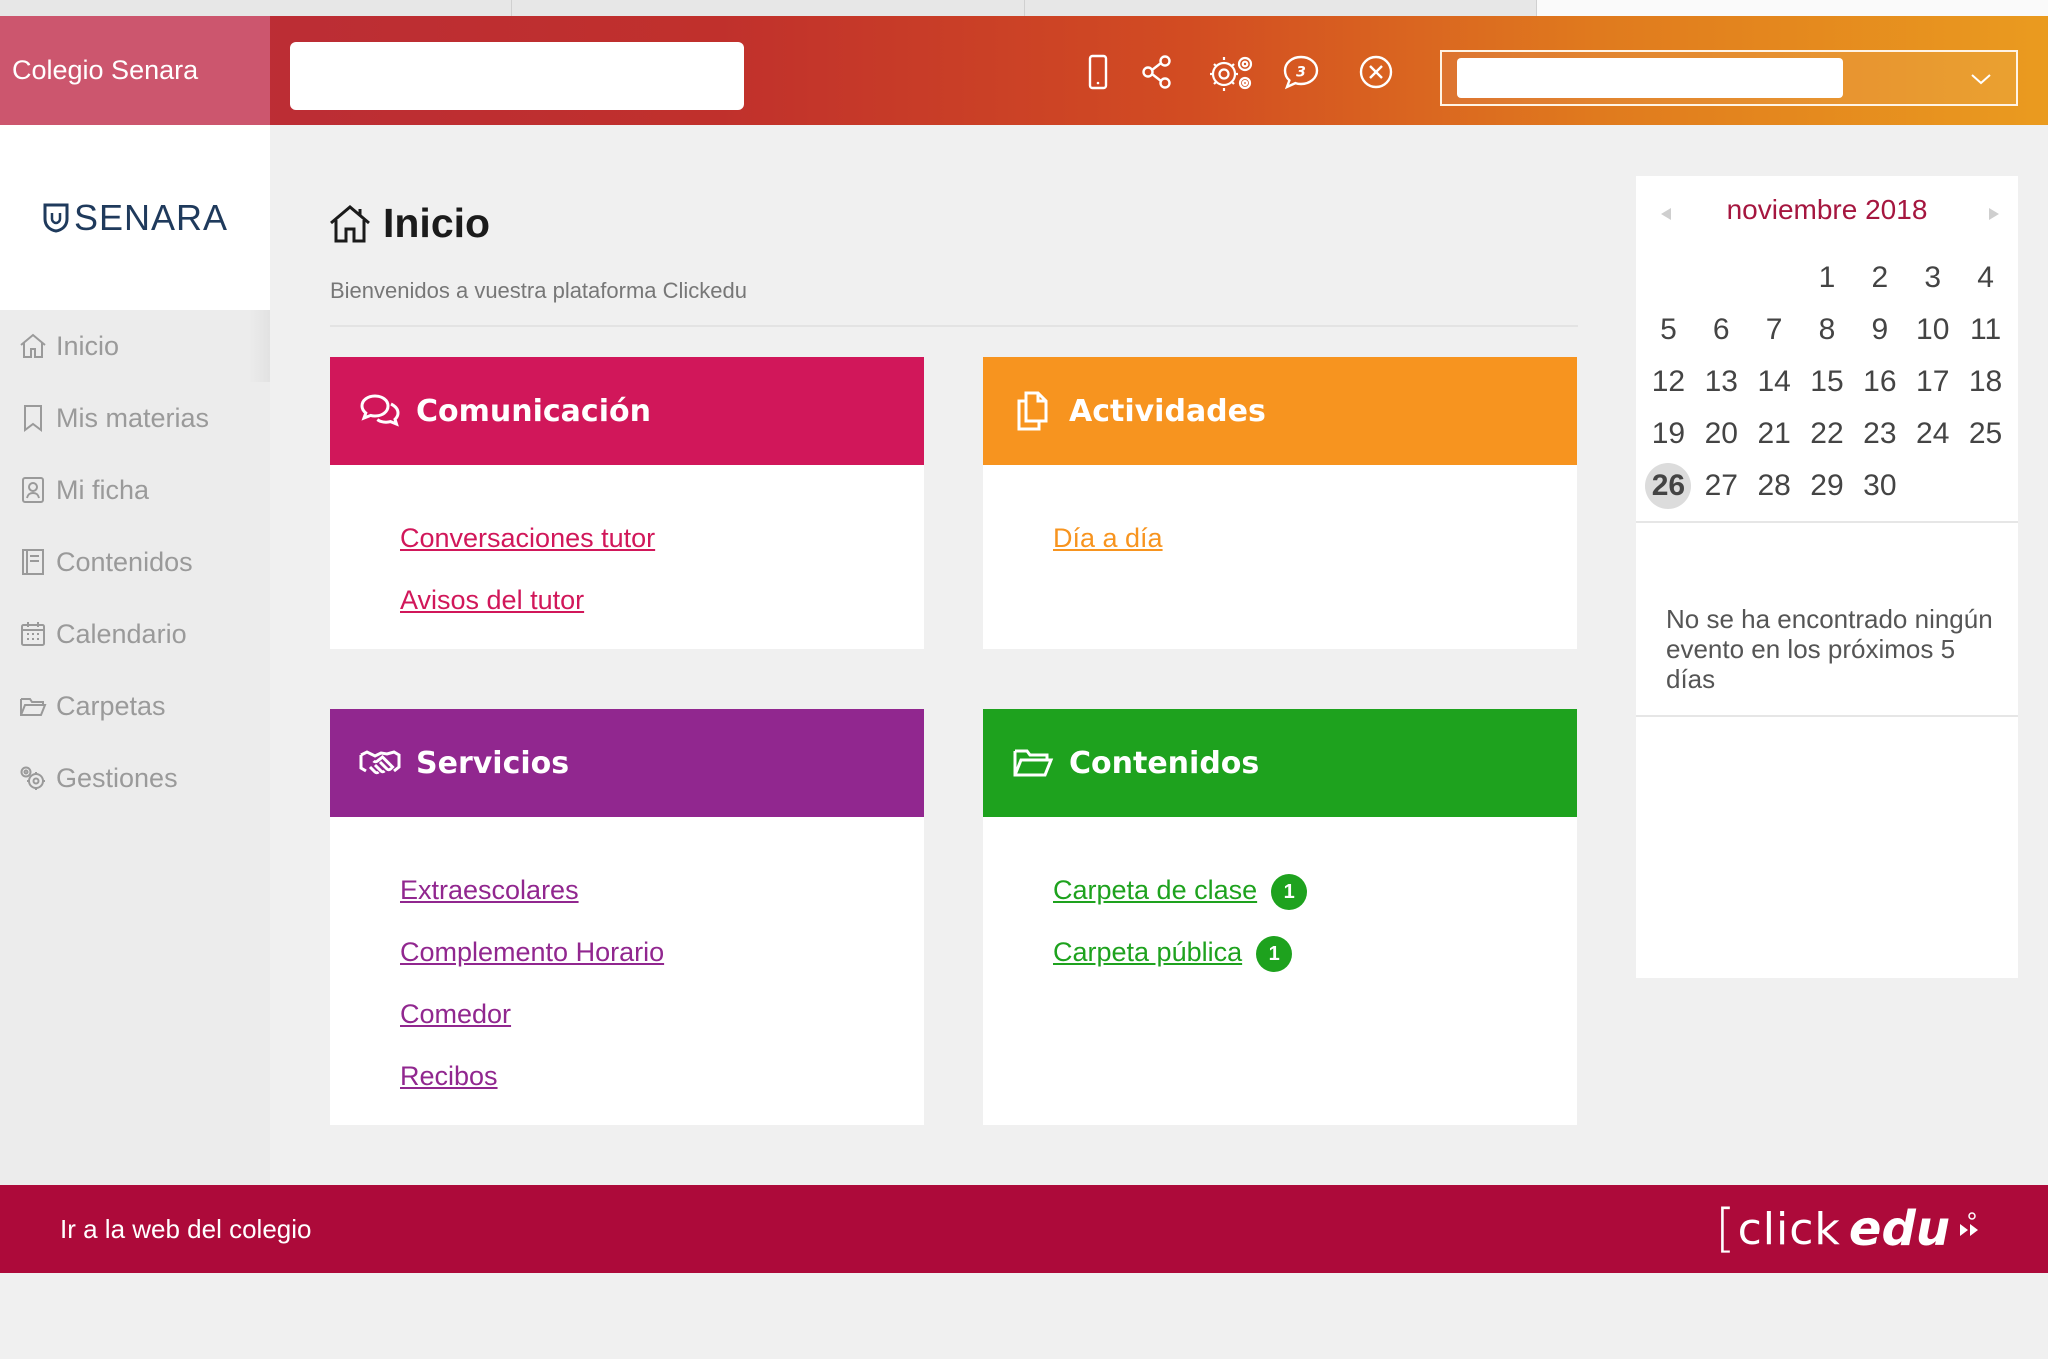  I want to click on sidebar-item-gestiones: Gestiones, so click(135, 778).